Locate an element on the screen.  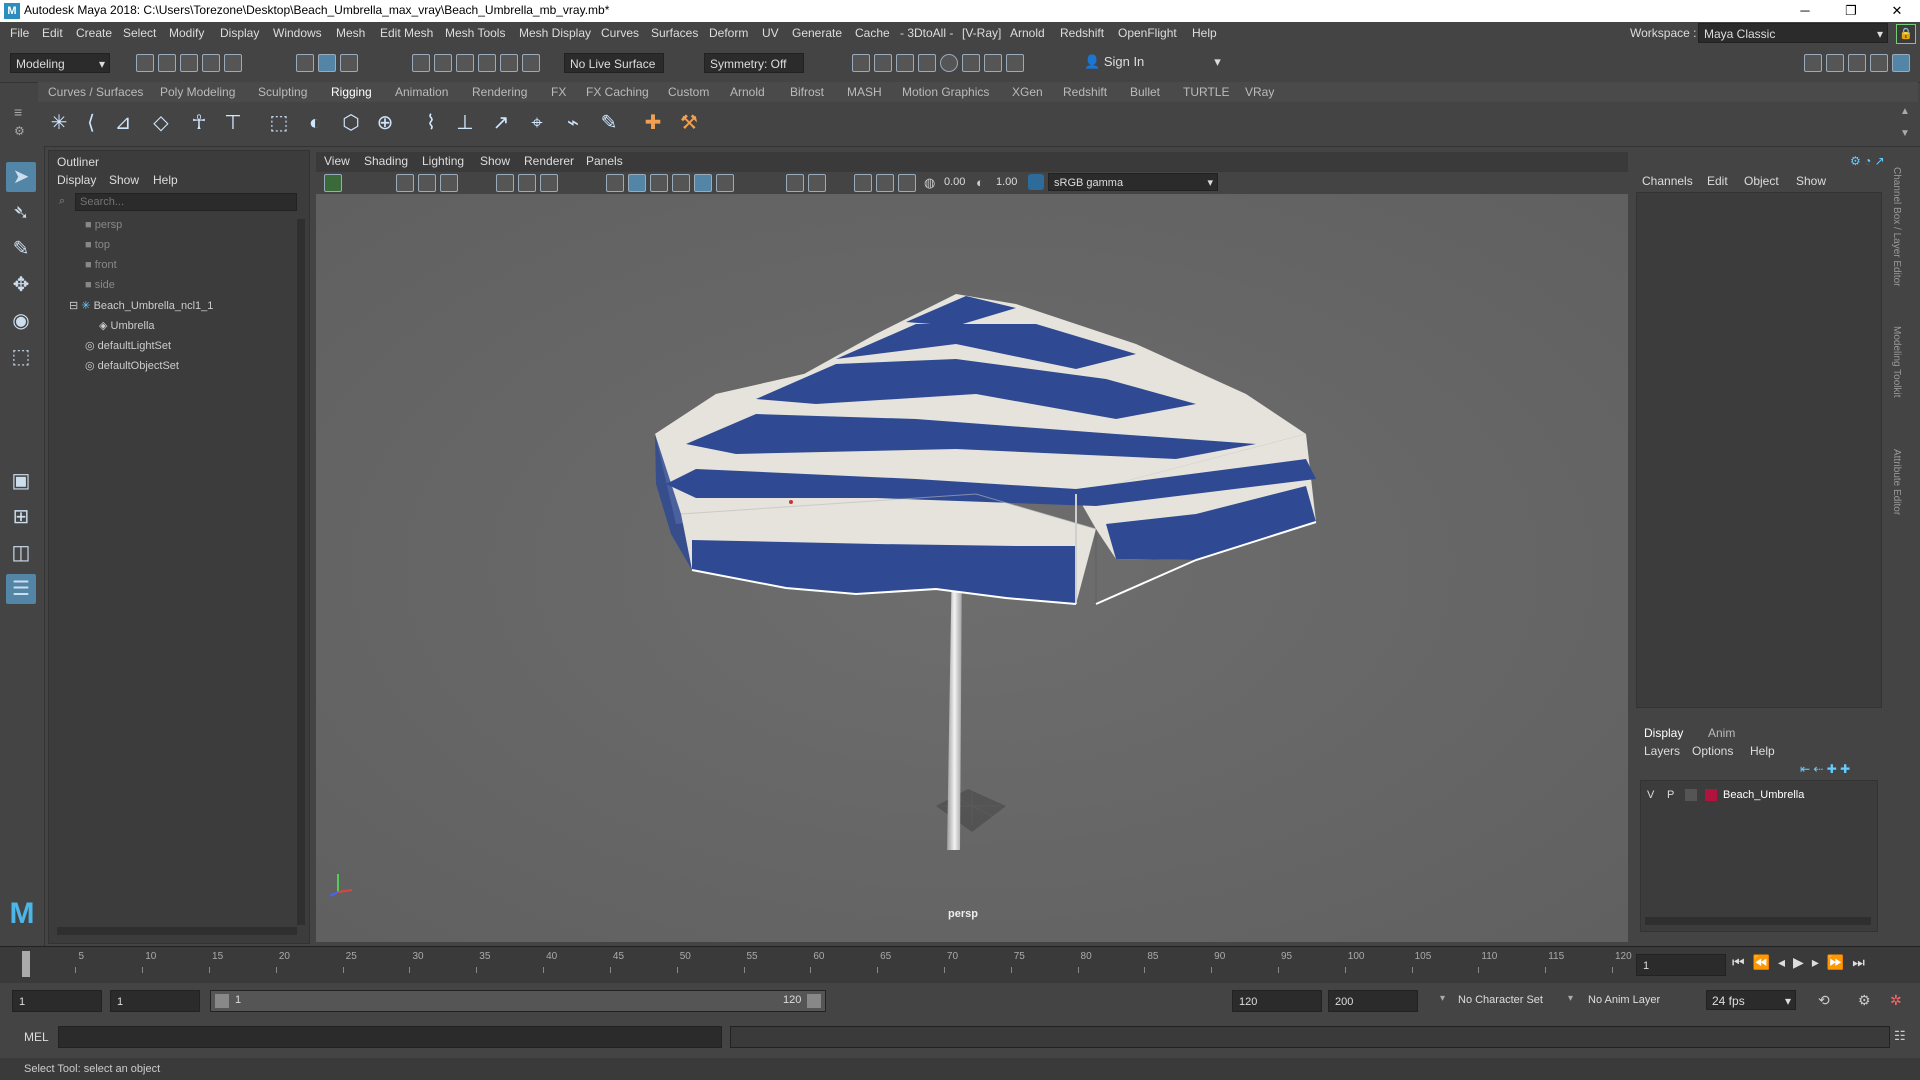
channel-box-icon is located at coordinates (1901, 63).